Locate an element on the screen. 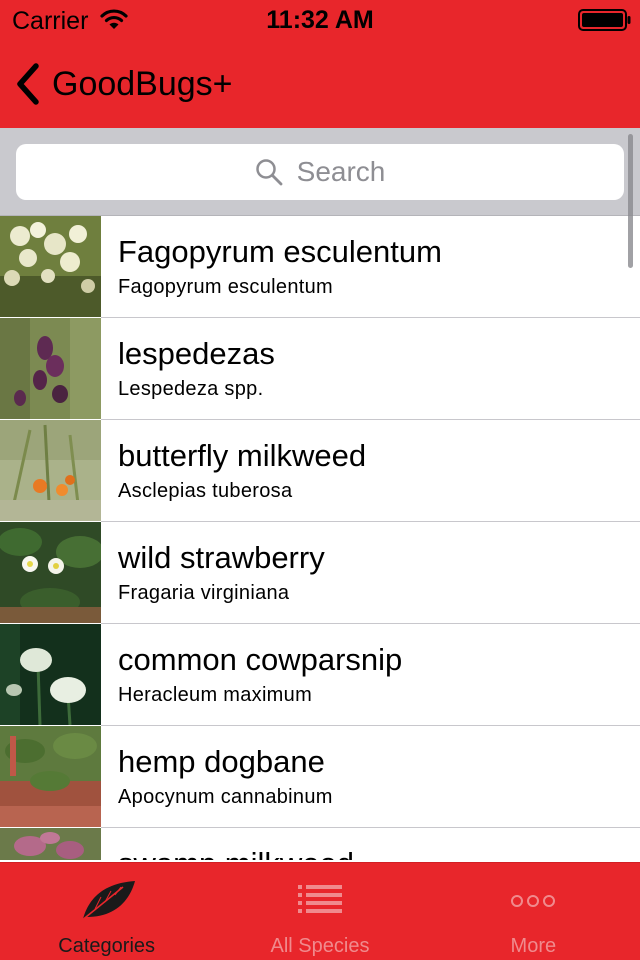 The height and width of the screenshot is (960, 640). status-bar: Carrier 11:32 AM is located at coordinates (320, 20).